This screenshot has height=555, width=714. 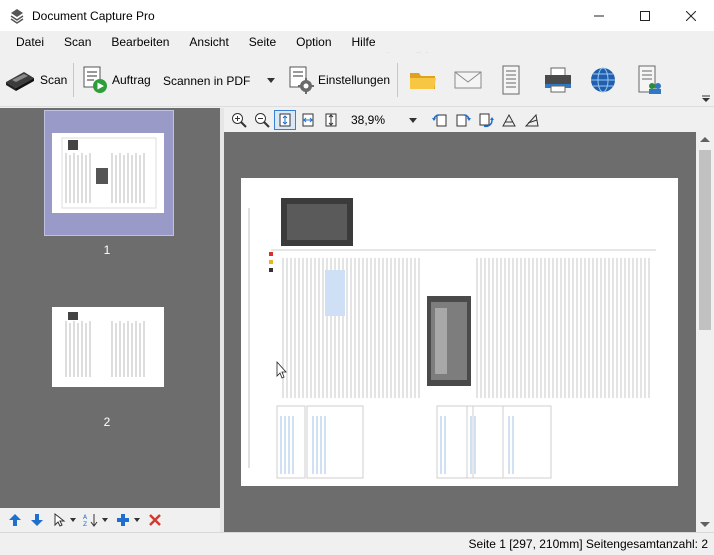 I want to click on arrow-up-icon, so click(x=15, y=520).